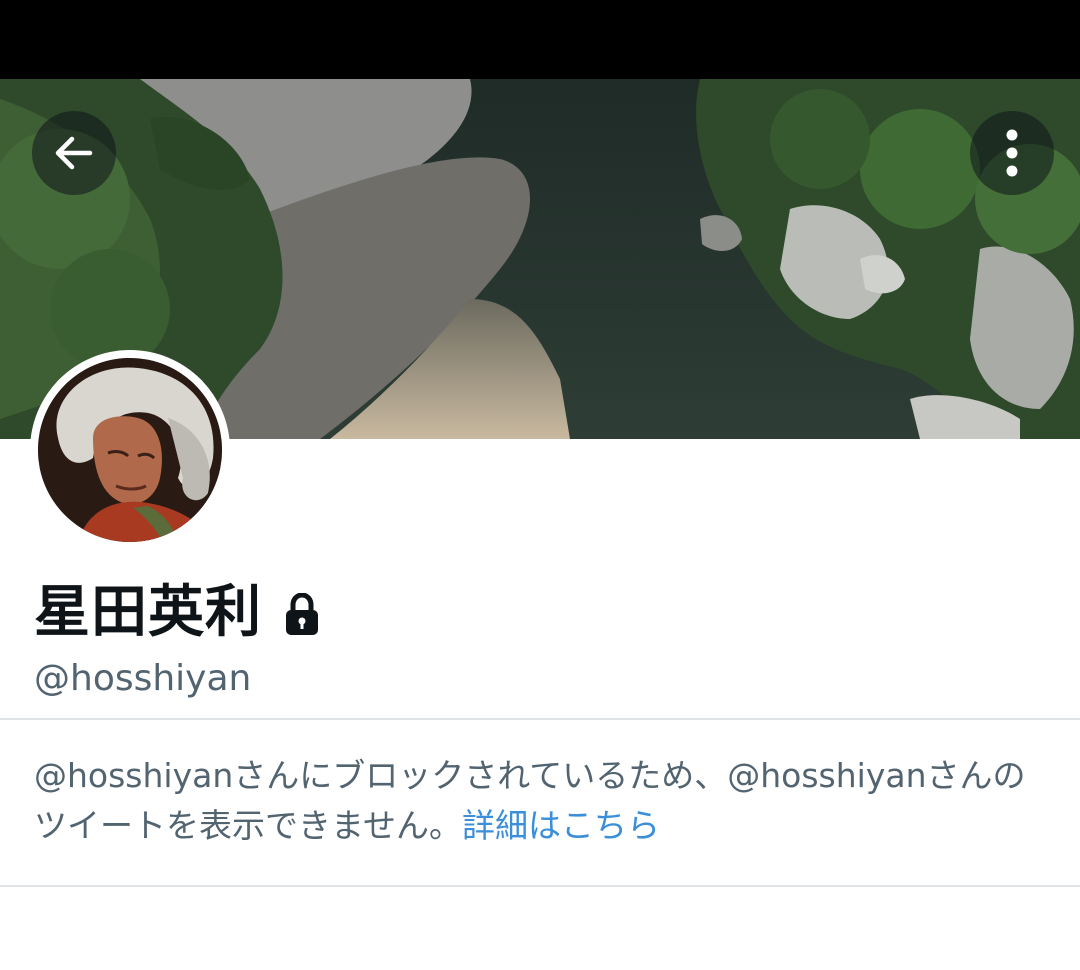 Image resolution: width=1080 pixels, height=970 pixels. What do you see at coordinates (302, 616) in the screenshot?
I see `lock-icon` at bounding box center [302, 616].